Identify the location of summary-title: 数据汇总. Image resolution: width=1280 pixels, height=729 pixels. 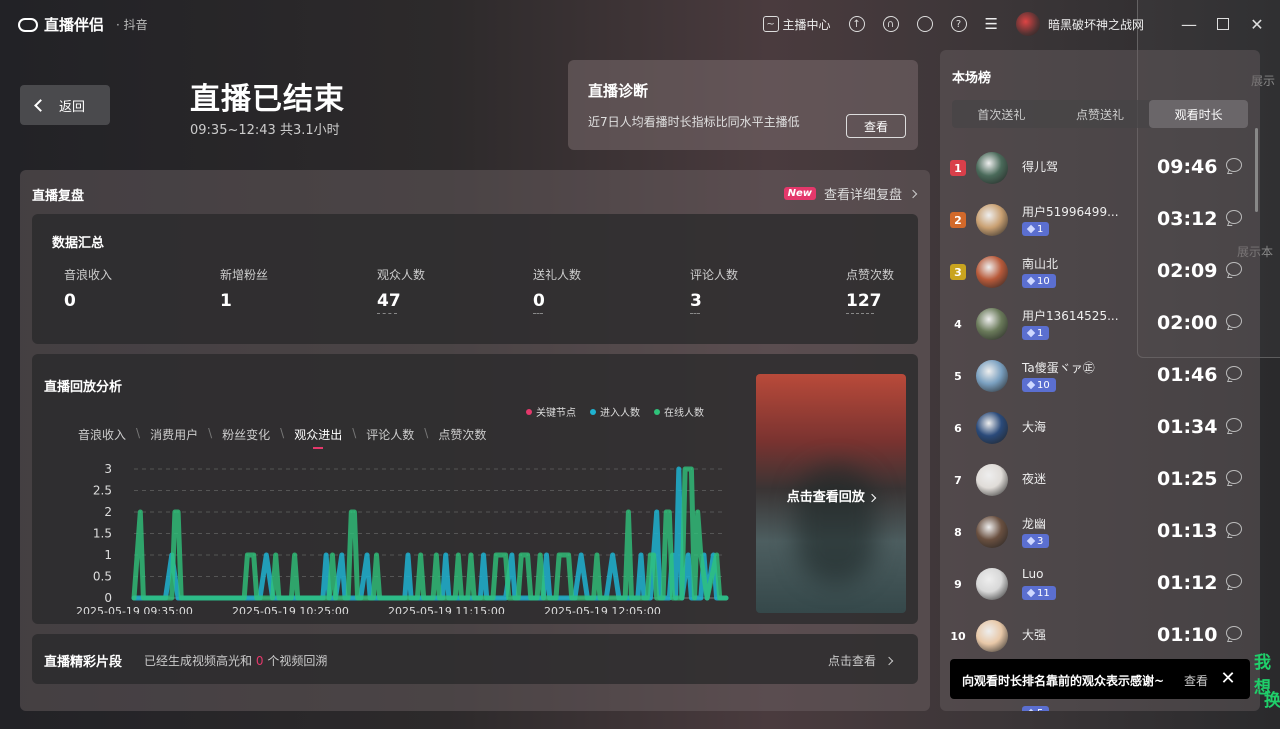
(78, 243).